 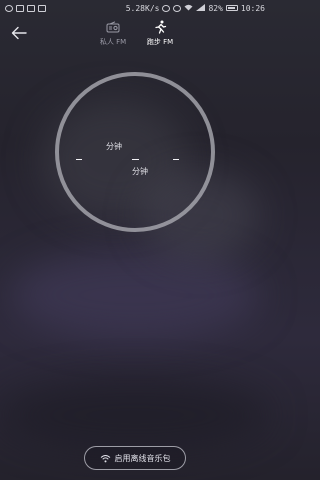 I want to click on tab-running-fm-label: 跑步 FM, so click(x=160, y=42).